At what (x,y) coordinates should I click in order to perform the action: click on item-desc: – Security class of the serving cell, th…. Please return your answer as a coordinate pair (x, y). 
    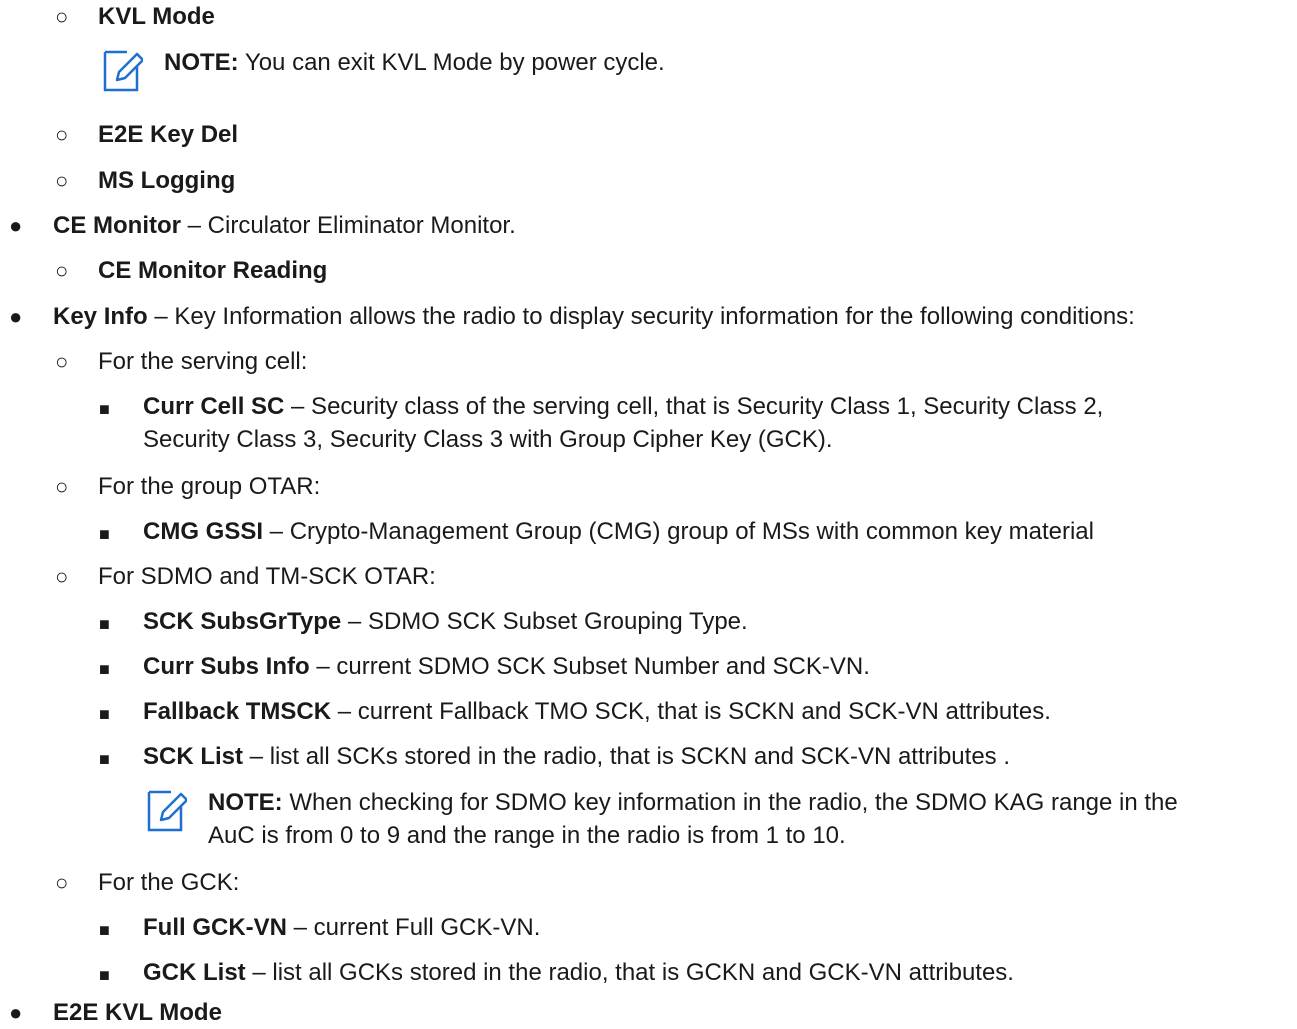
    Looking at the image, I should click on (694, 406).